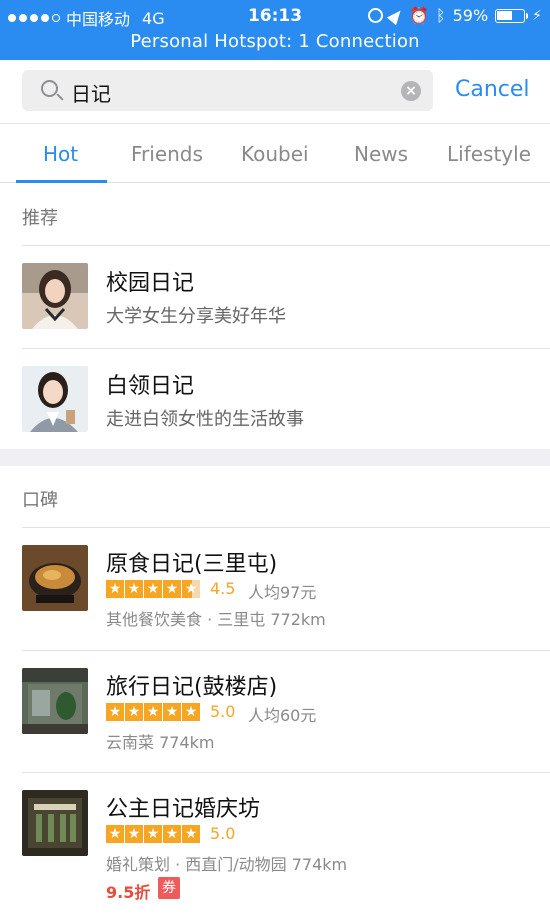 Image resolution: width=550 pixels, height=915 pixels. I want to click on tab-hot: Hot, so click(60, 154).